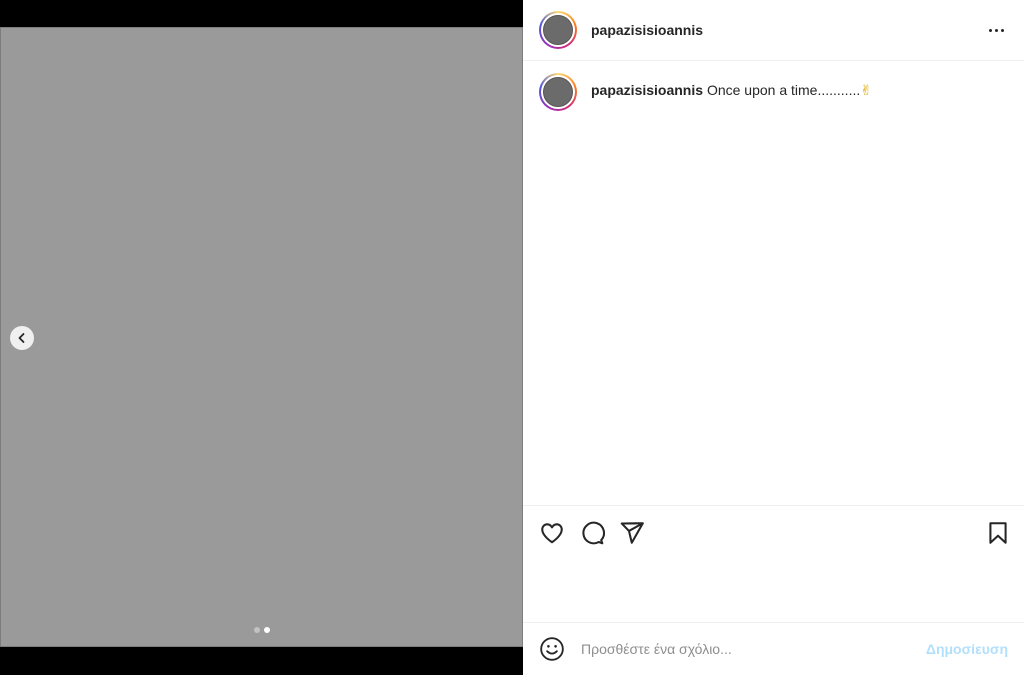  I want to click on chevron-left-icon, so click(21, 338).